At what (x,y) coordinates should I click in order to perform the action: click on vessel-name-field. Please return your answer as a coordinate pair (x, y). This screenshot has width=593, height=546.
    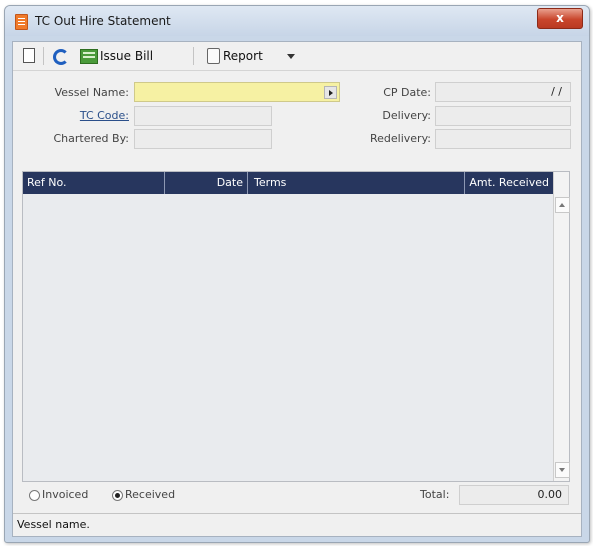
    Looking at the image, I should click on (237, 92).